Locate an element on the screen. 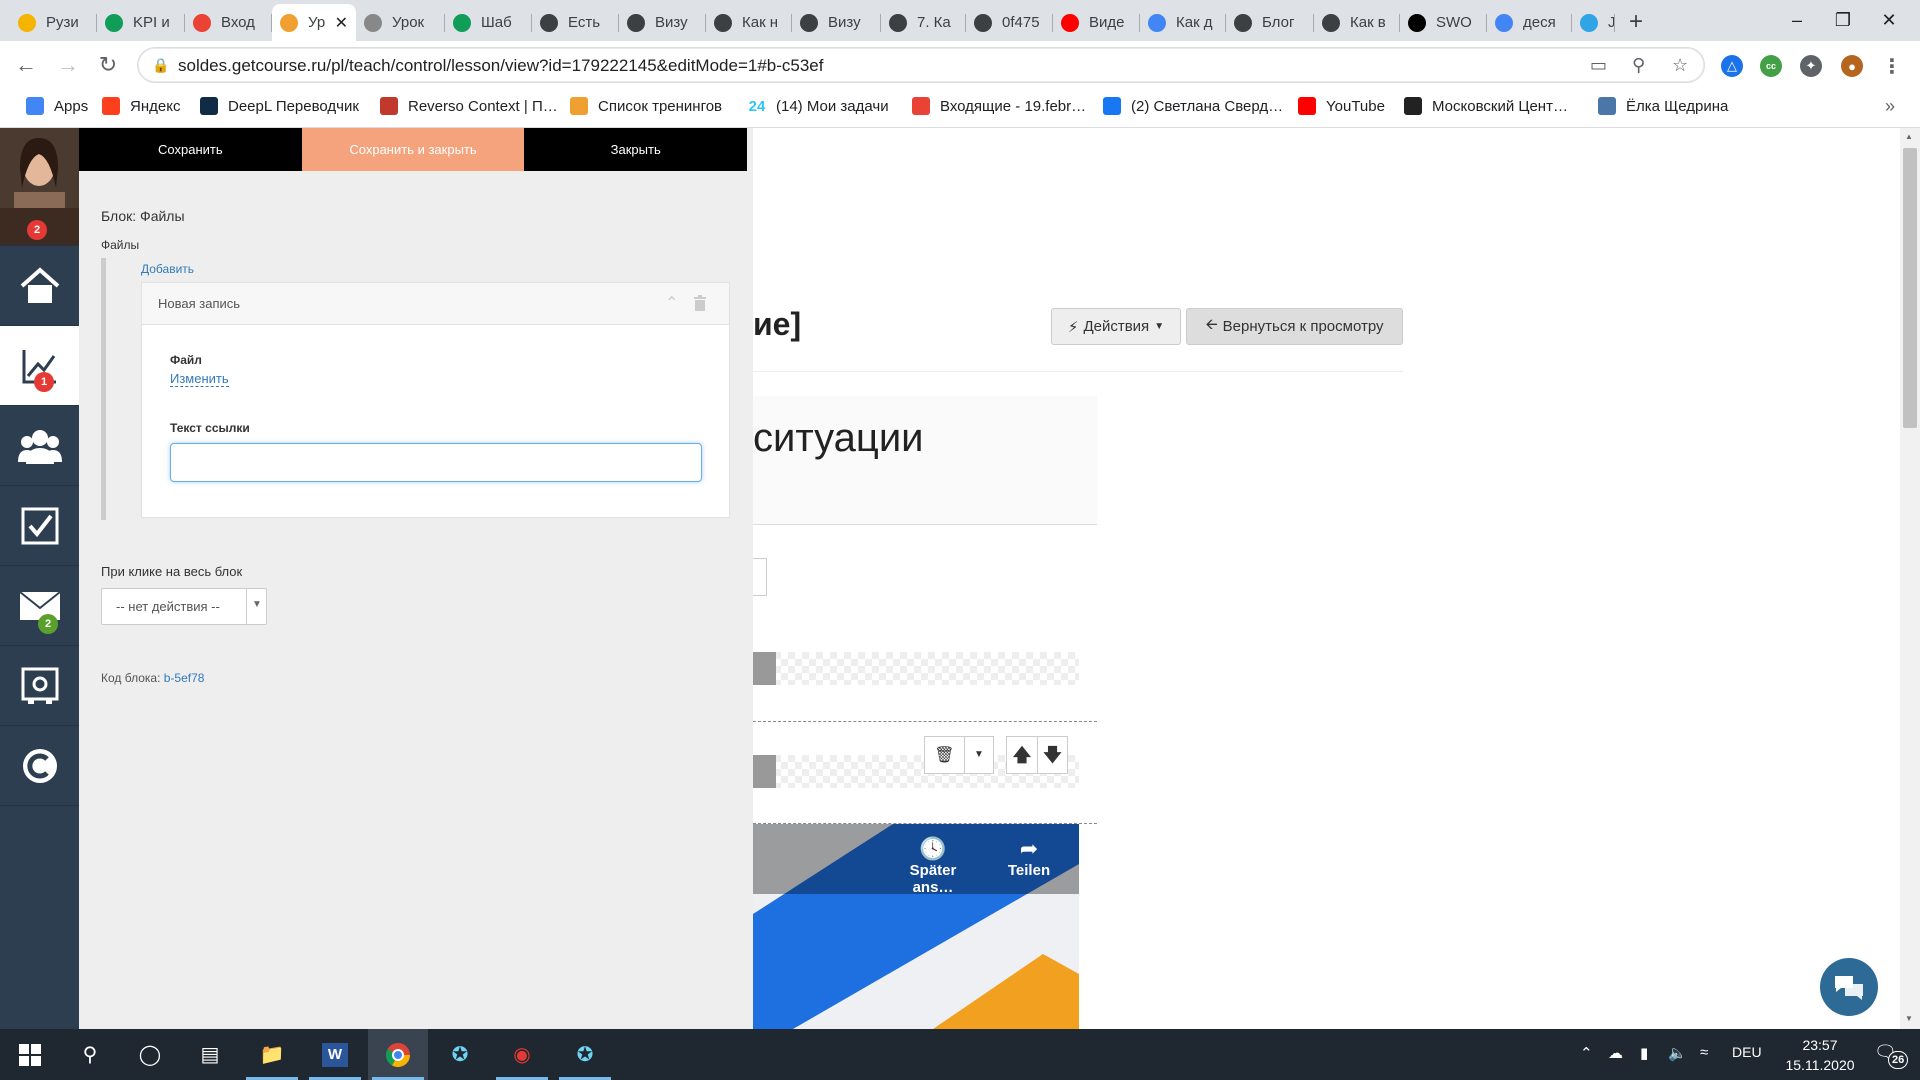  close-window-button: ✕ is located at coordinates (1889, 20).